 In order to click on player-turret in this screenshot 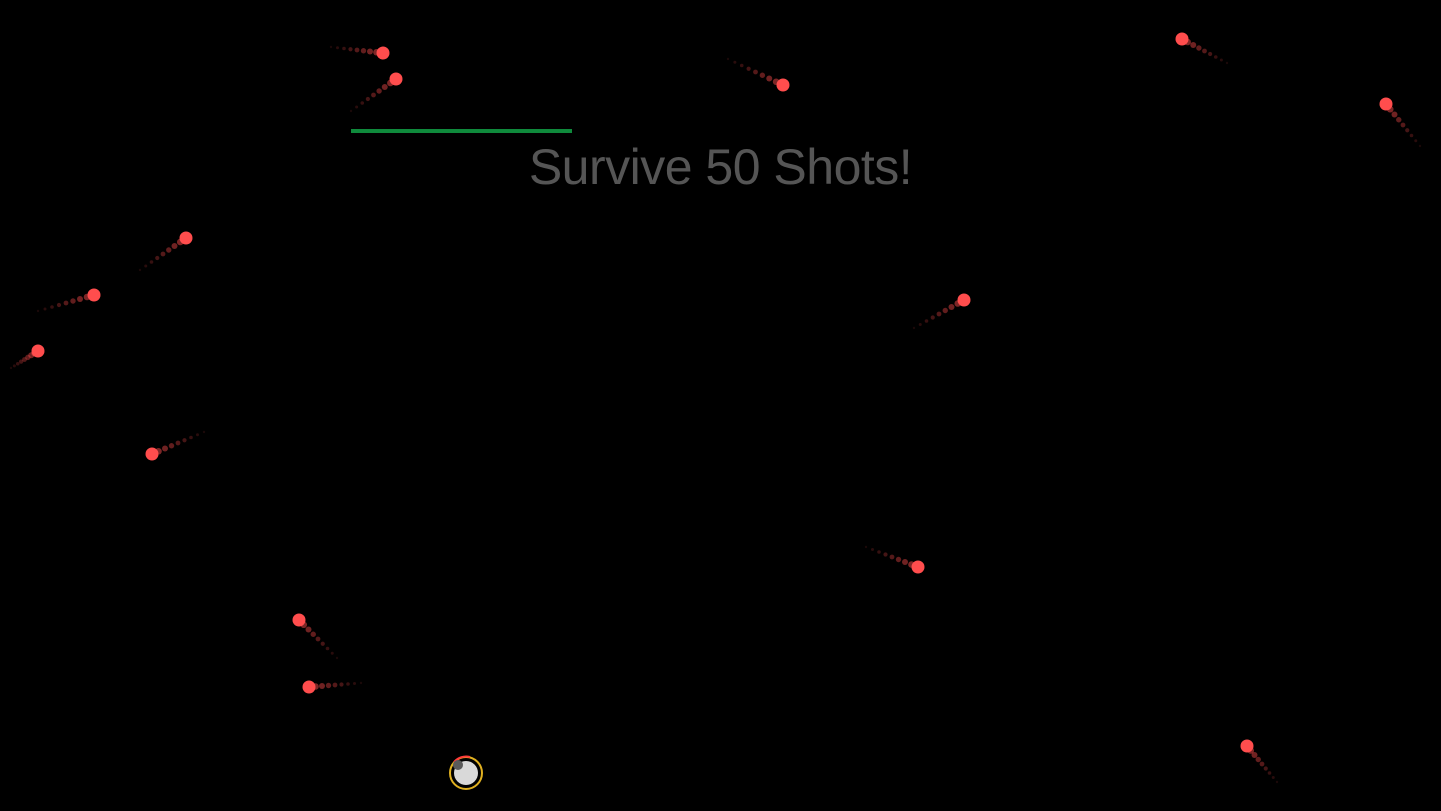, I will do `click(458, 765)`.